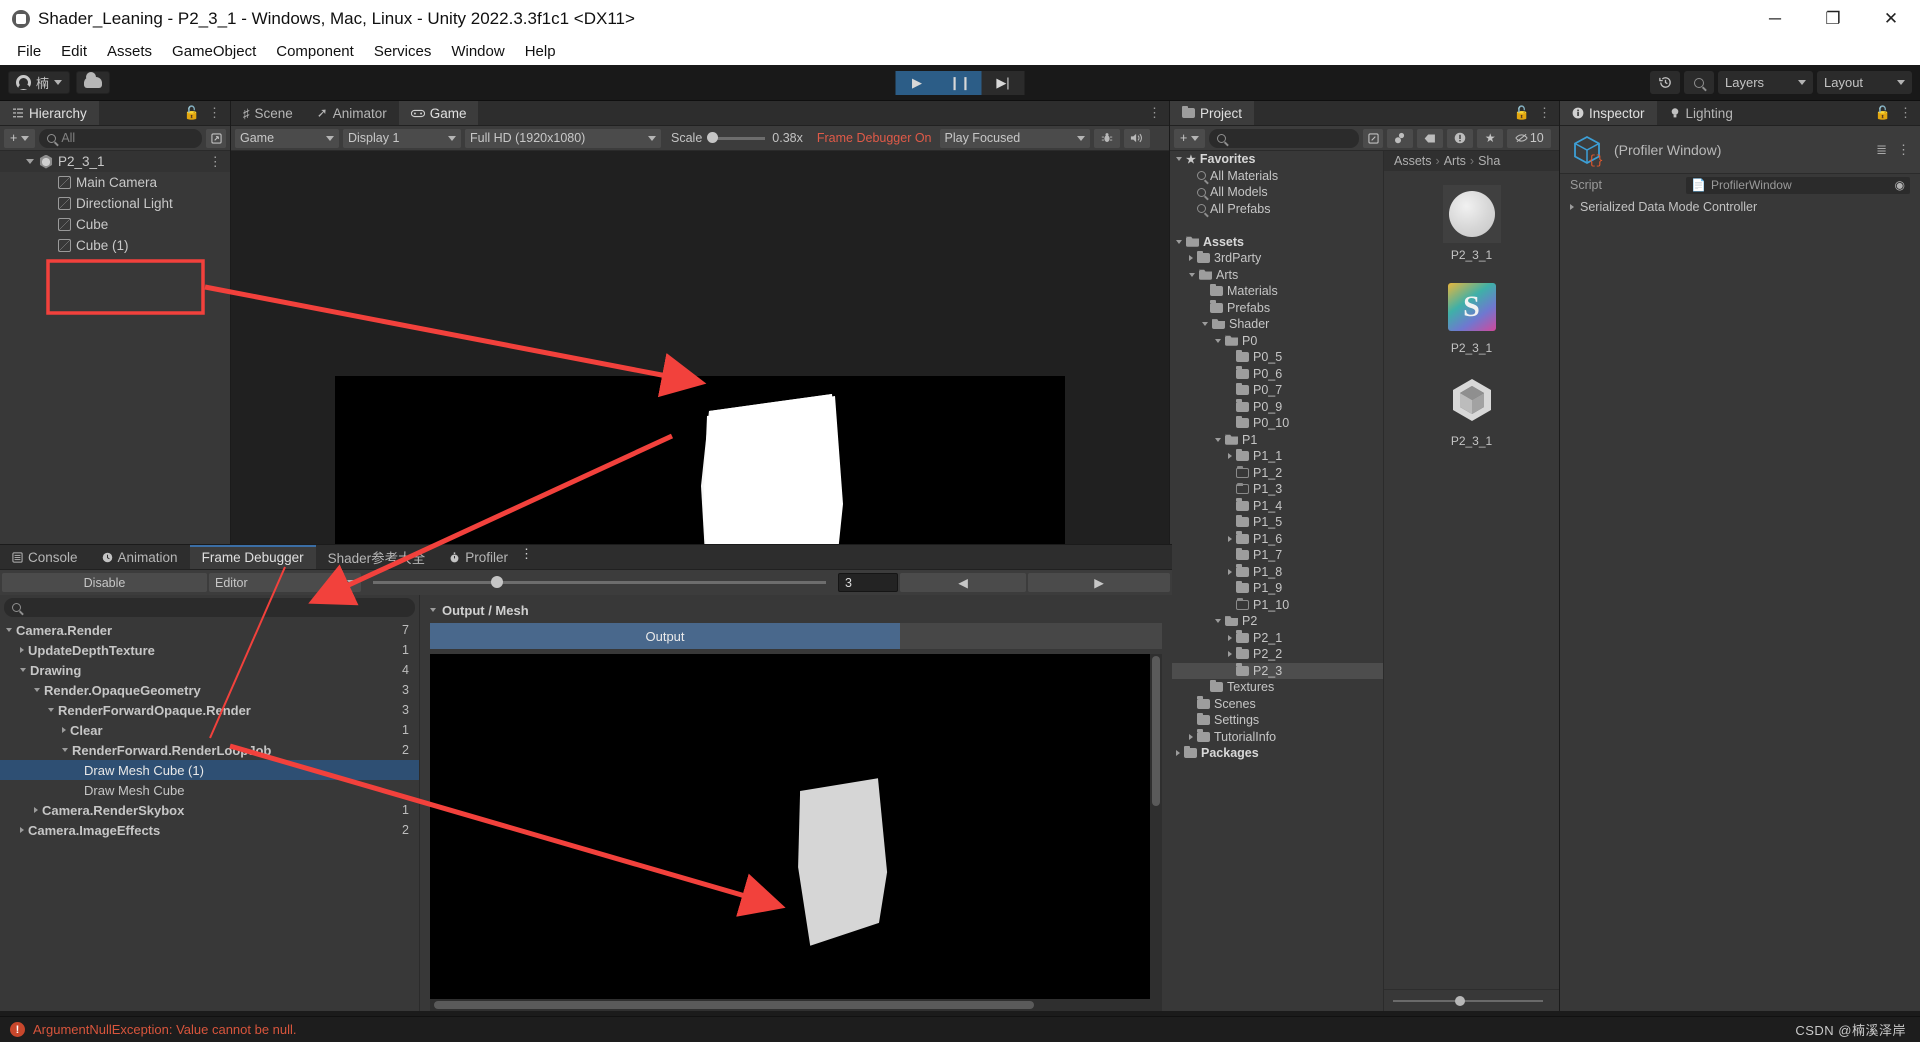 The width and height of the screenshot is (1920, 1042). What do you see at coordinates (1276, 357) in the screenshot?
I see `project-tree-item-p0-5: P0_5` at bounding box center [1276, 357].